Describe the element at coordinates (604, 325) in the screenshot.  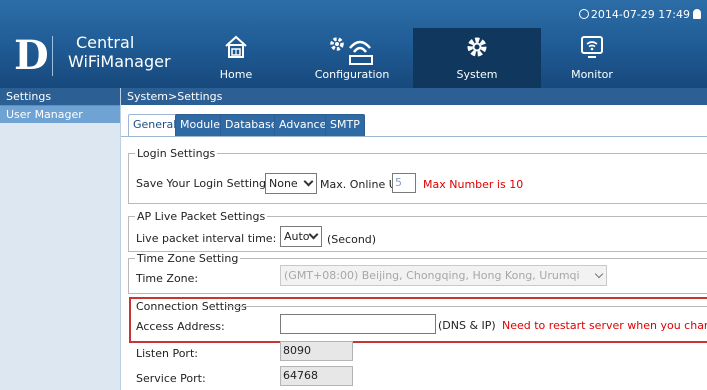
I see `access-address-note: Need to restart server when you change` at that location.